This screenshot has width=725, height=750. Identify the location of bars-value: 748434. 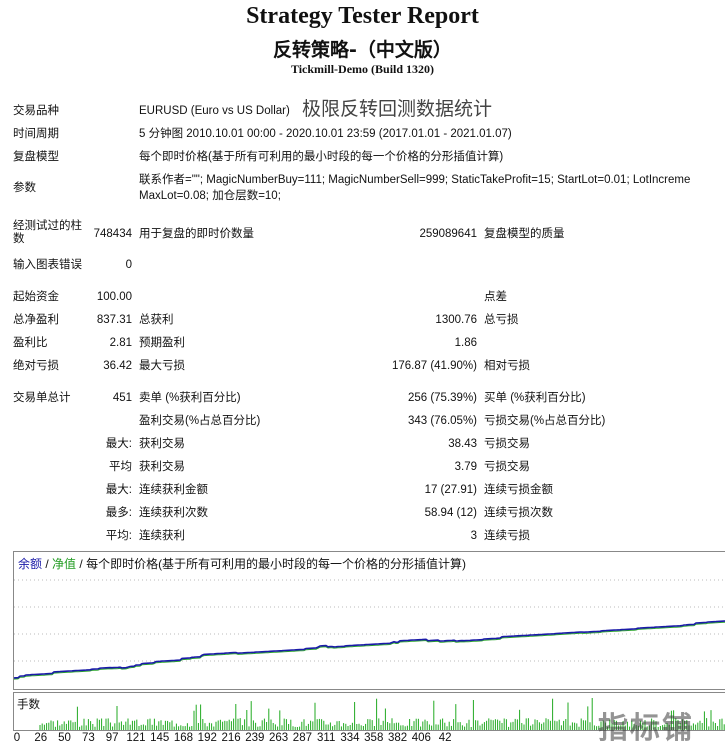
(112, 234).